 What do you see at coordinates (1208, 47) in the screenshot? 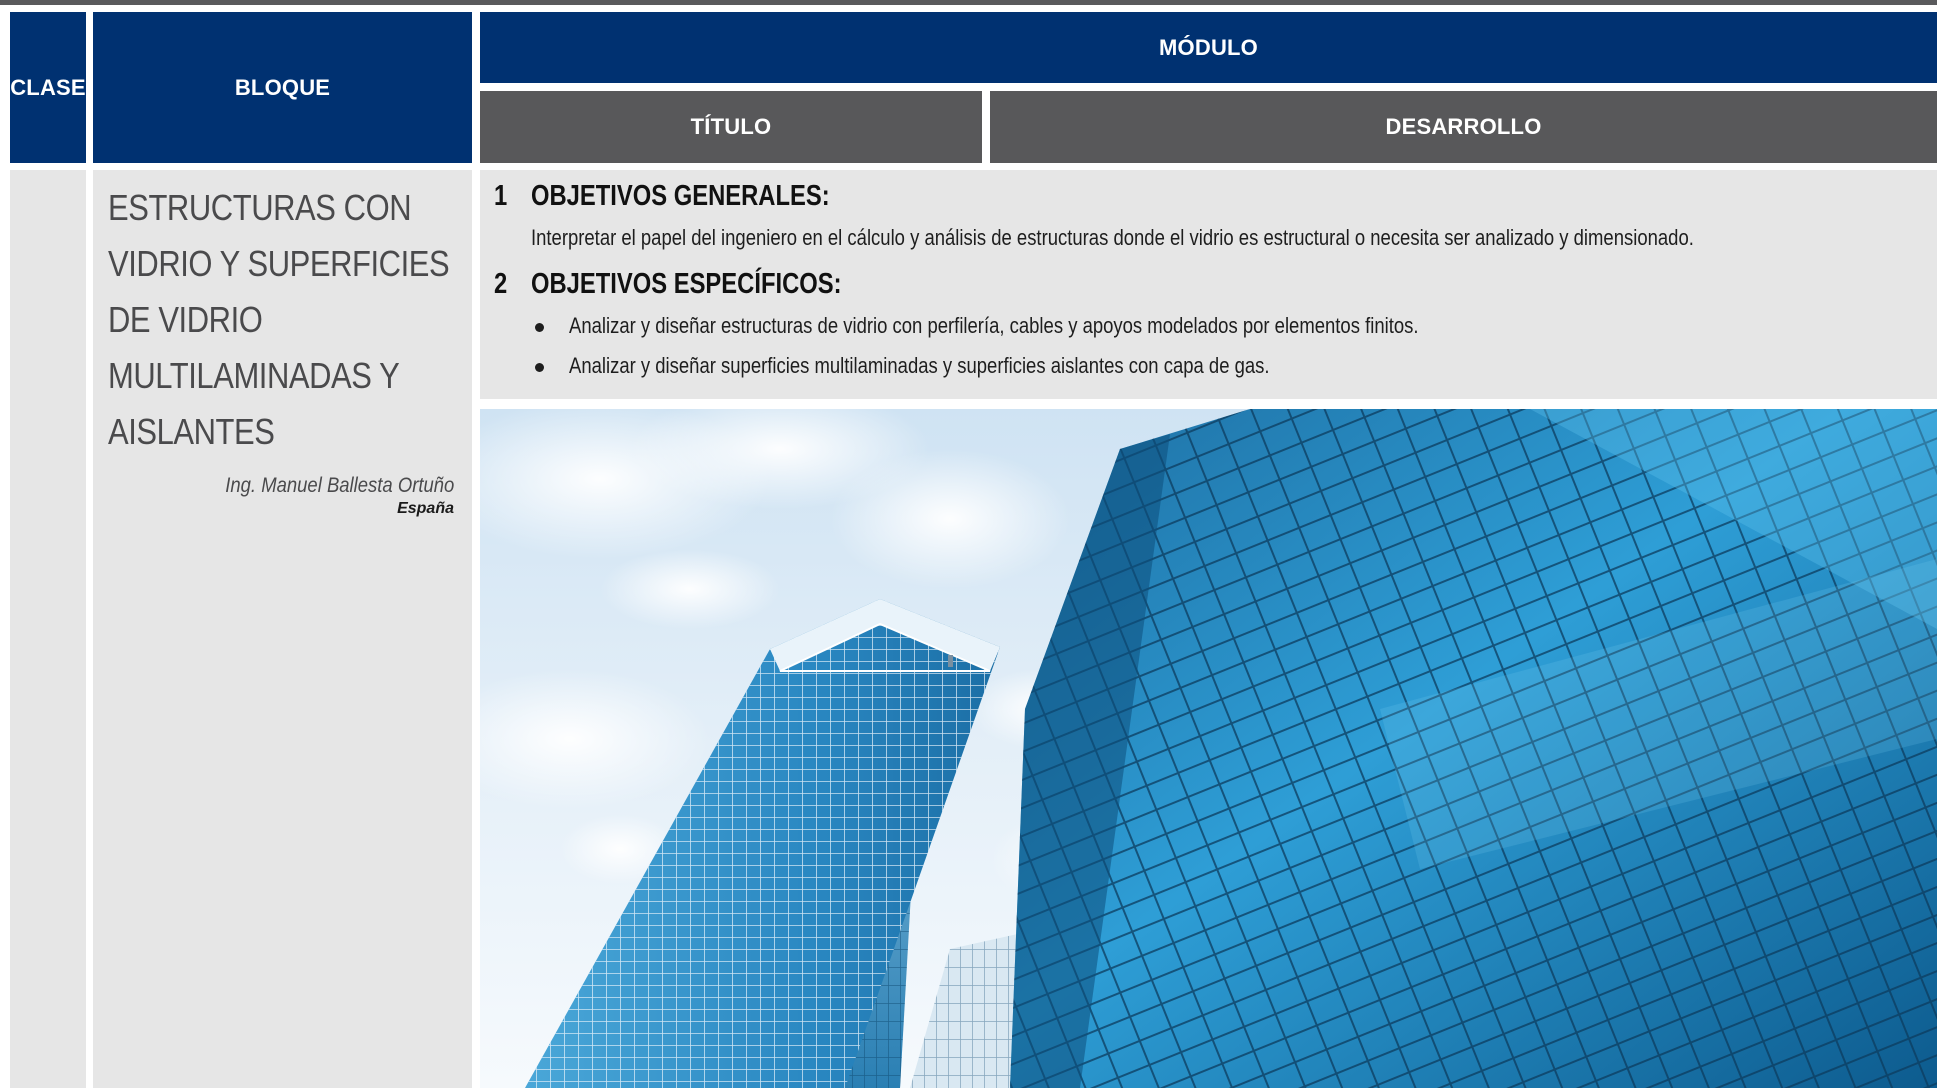
I see `header-modulo: MÓDULO` at bounding box center [1208, 47].